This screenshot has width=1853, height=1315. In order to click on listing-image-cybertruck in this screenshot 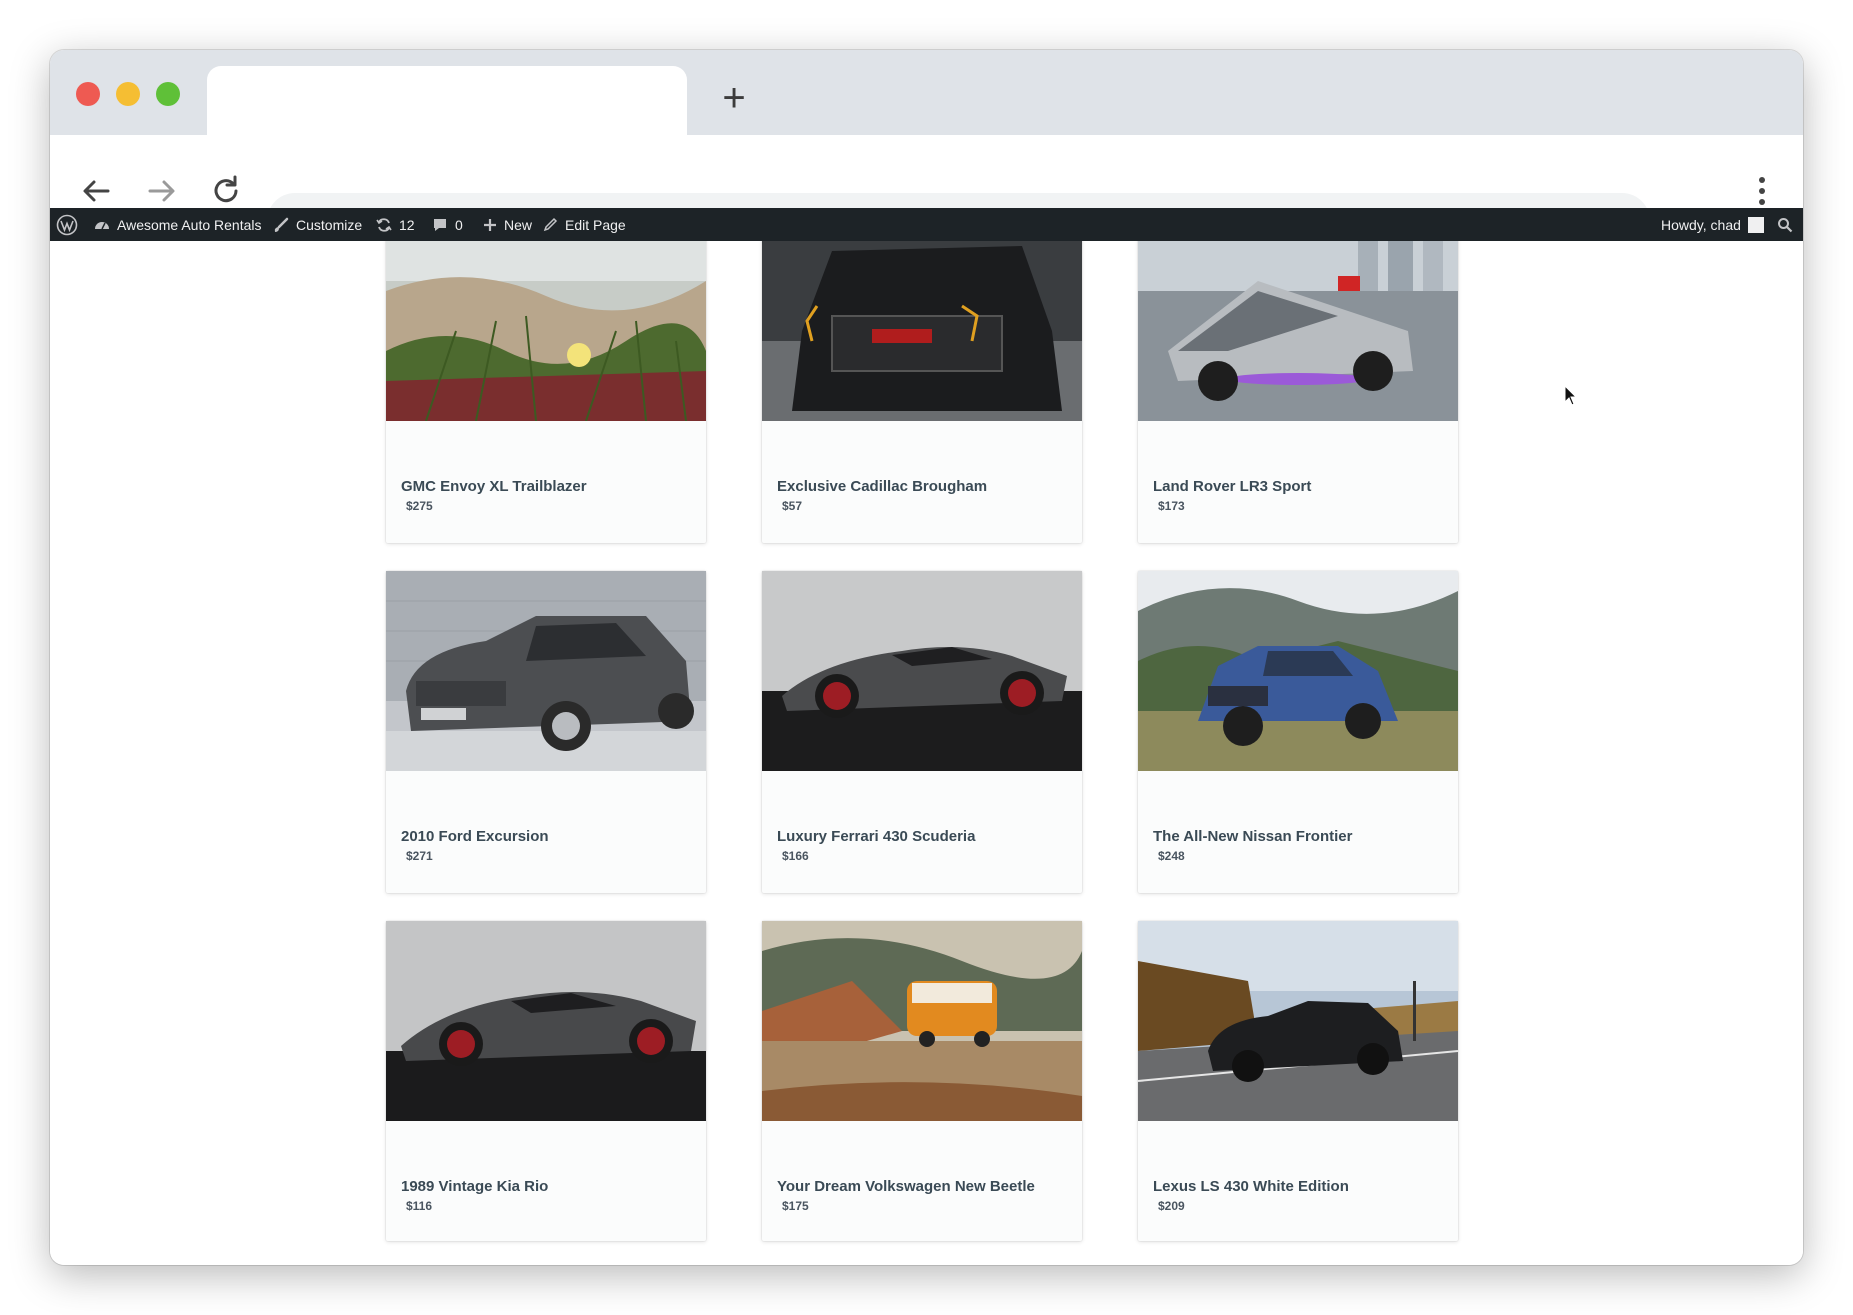, I will do `click(1298, 331)`.